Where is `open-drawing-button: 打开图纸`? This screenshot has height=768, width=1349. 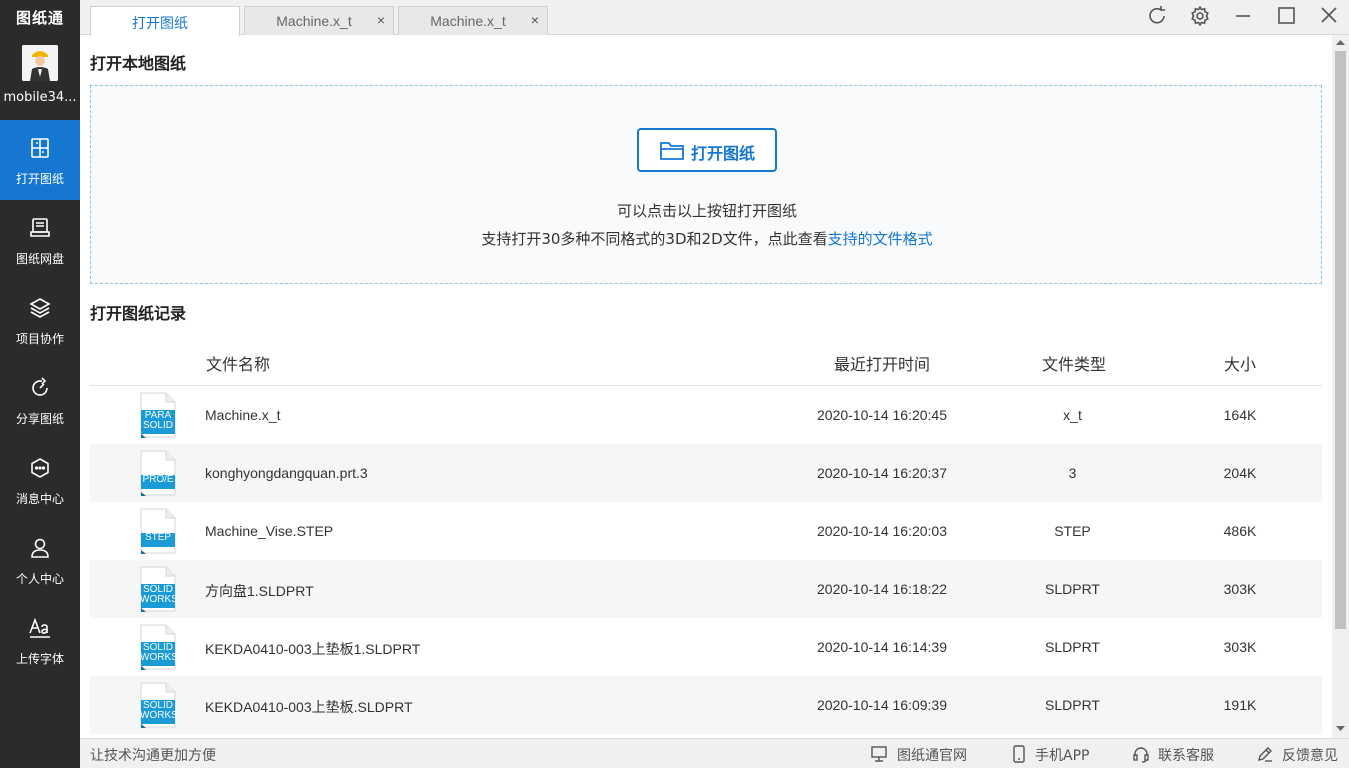
open-drawing-button: 打开图纸 is located at coordinates (707, 150).